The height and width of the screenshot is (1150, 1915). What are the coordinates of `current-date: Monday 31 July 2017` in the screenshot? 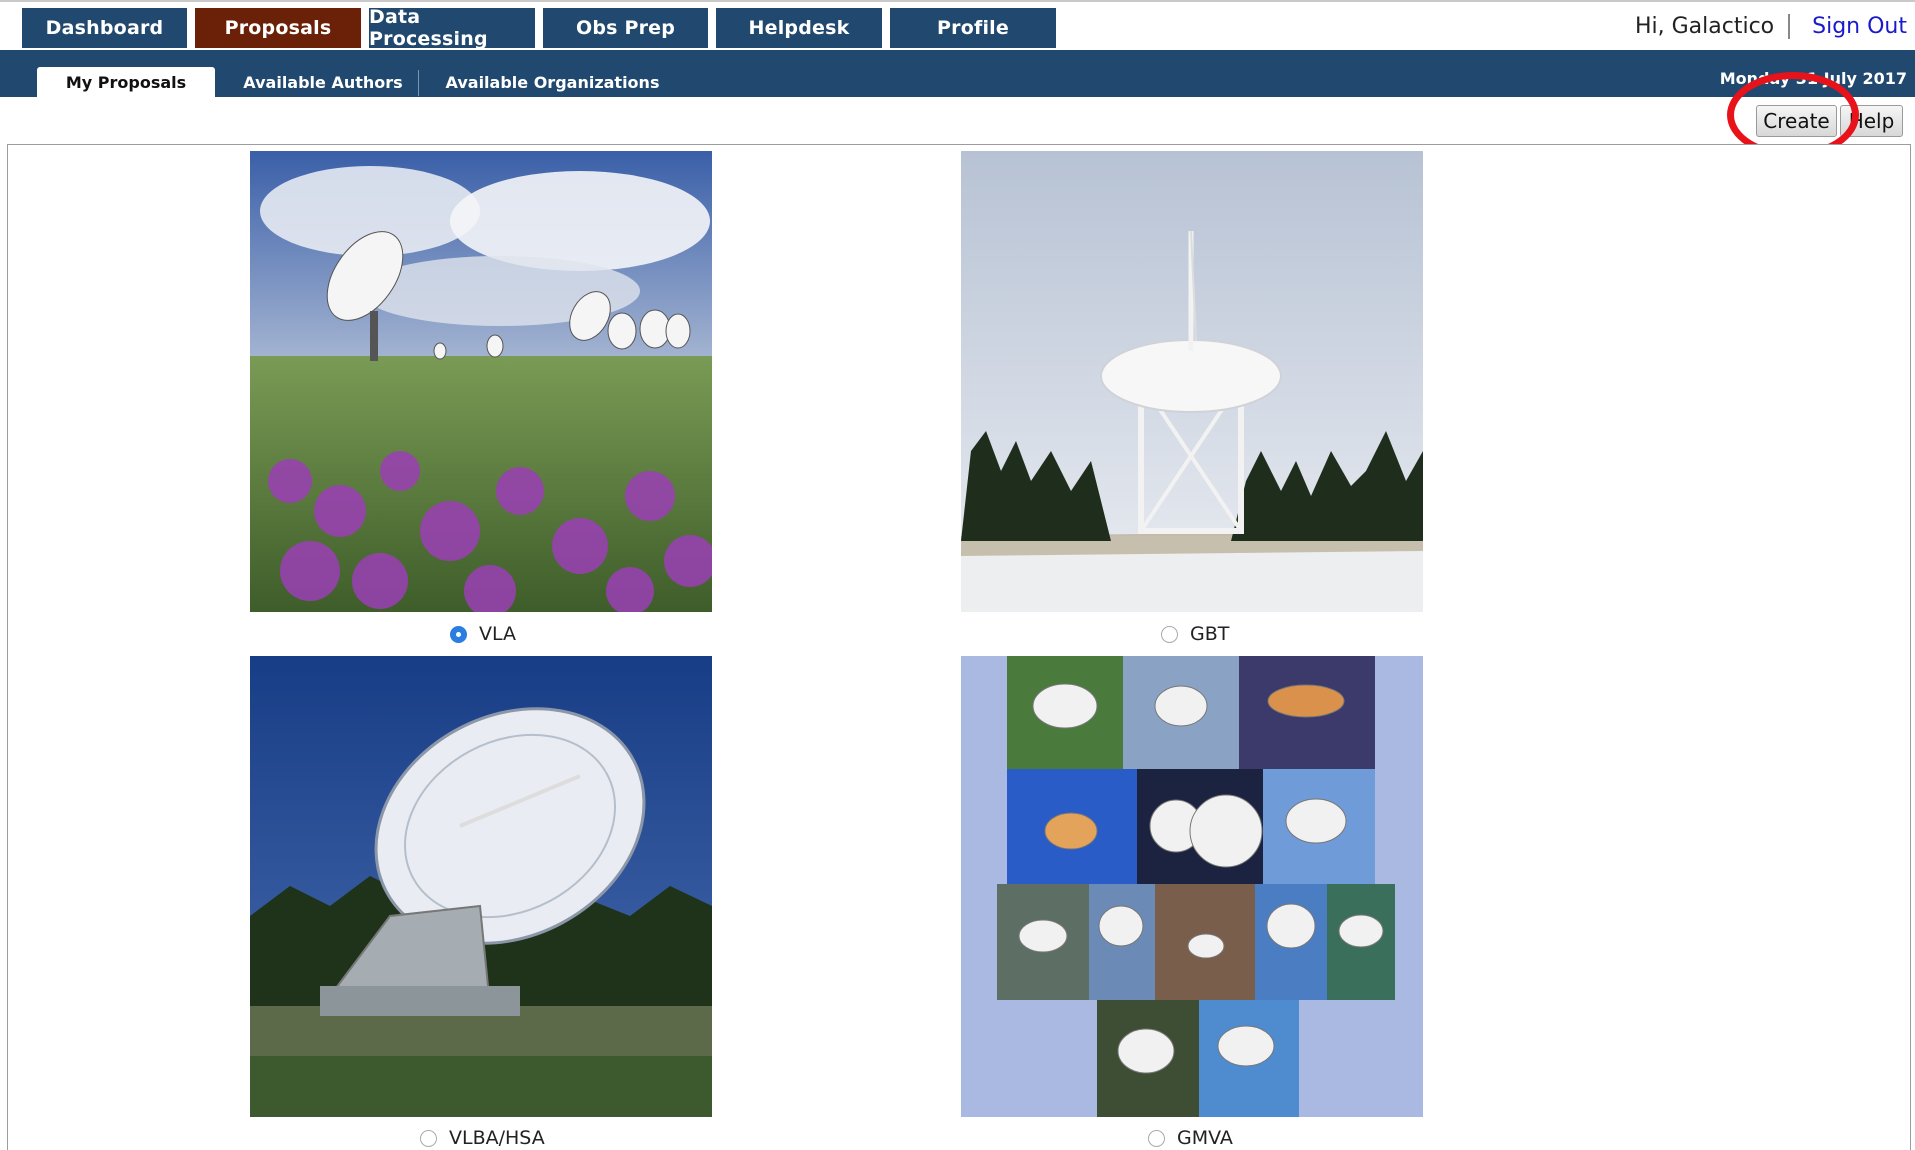 It's located at (1813, 78).